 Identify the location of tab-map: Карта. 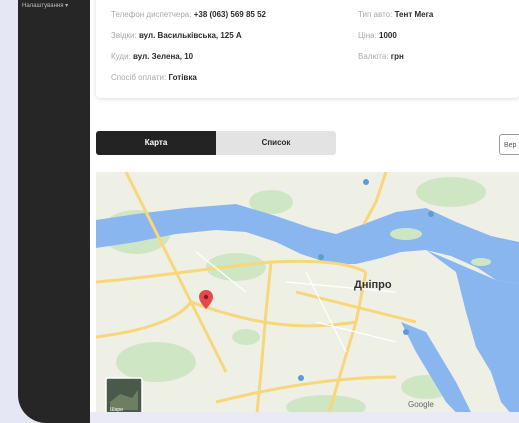
(156, 143).